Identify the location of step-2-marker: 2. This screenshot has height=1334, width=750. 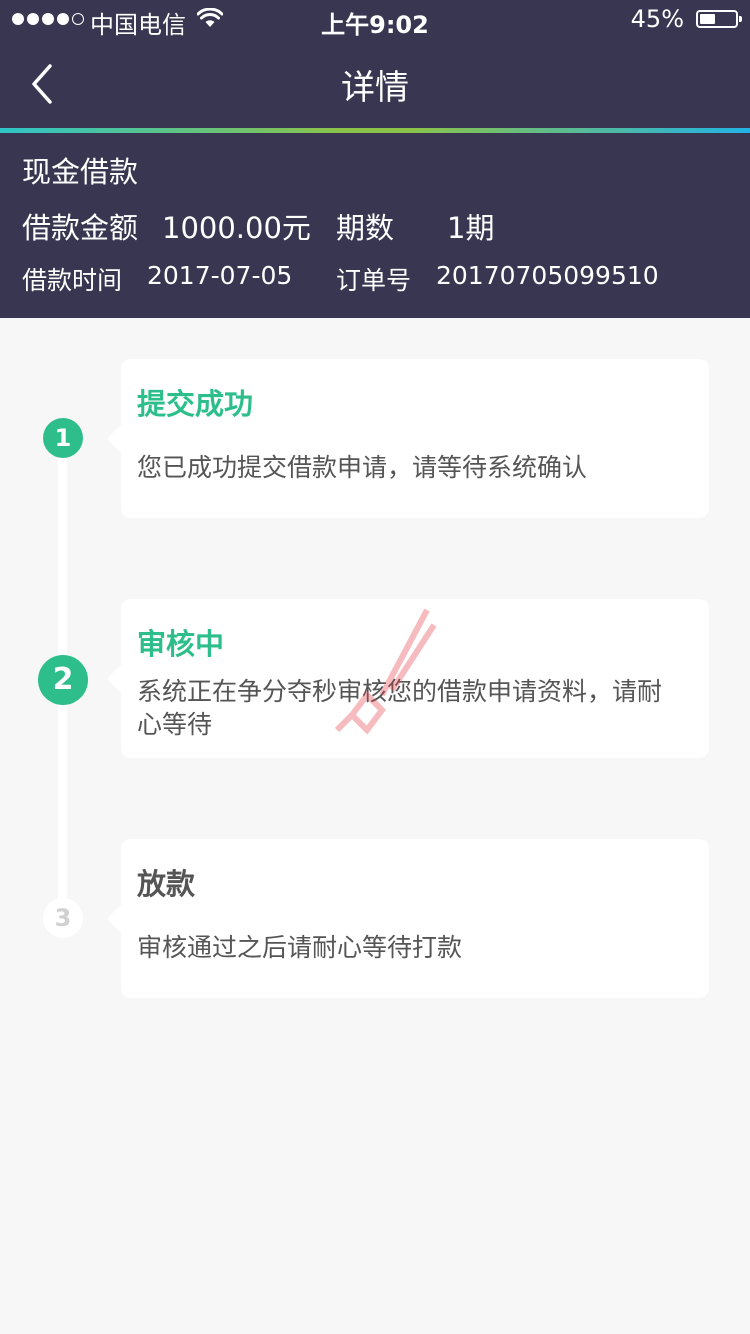
(63, 680).